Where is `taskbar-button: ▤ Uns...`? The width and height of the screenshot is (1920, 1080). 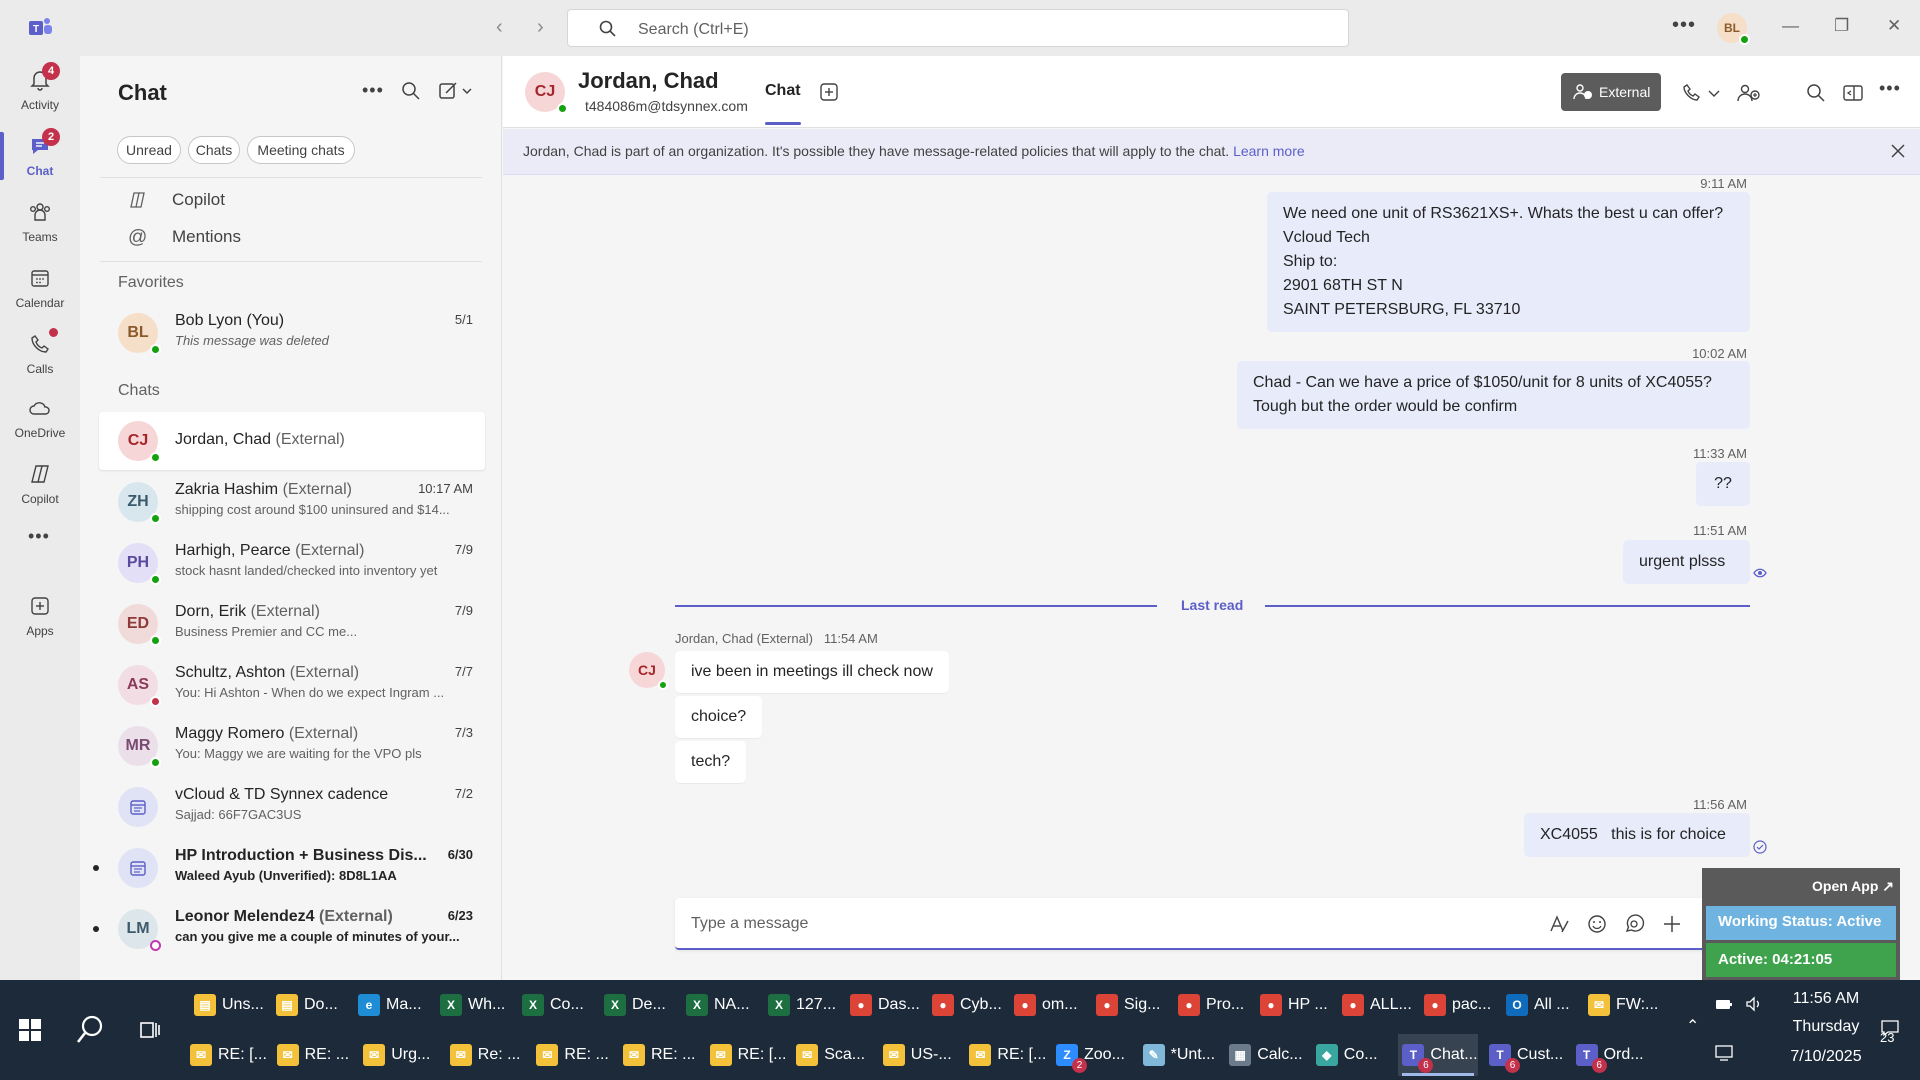
taskbar-button: ▤ Uns... is located at coordinates (230, 1005).